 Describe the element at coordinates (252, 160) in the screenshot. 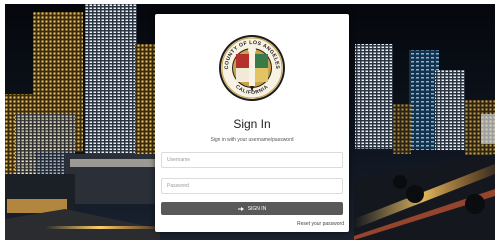

I see `username-input` at that location.